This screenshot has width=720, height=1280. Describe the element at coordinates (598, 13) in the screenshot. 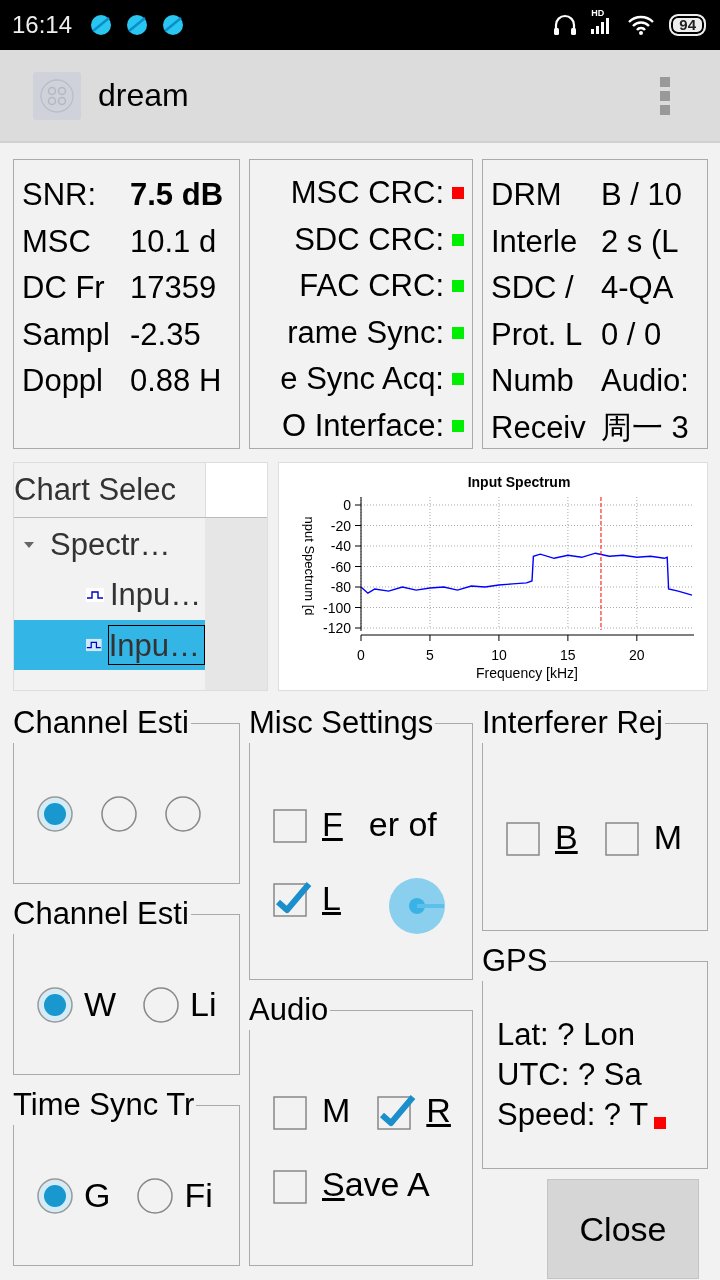

I see `network-type: HD` at that location.